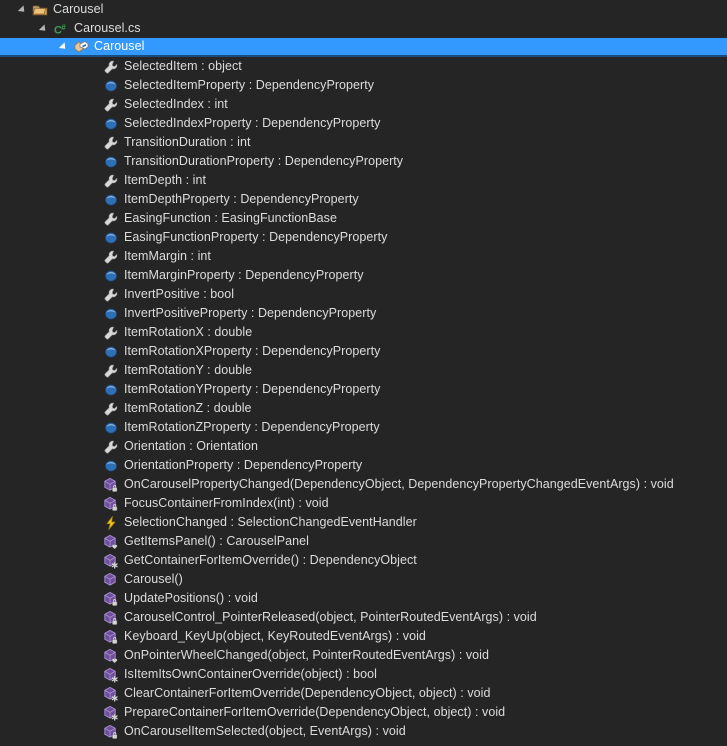 This screenshot has height=746, width=727. I want to click on tree-row: UpdatePositions() : void, so click(363, 598).